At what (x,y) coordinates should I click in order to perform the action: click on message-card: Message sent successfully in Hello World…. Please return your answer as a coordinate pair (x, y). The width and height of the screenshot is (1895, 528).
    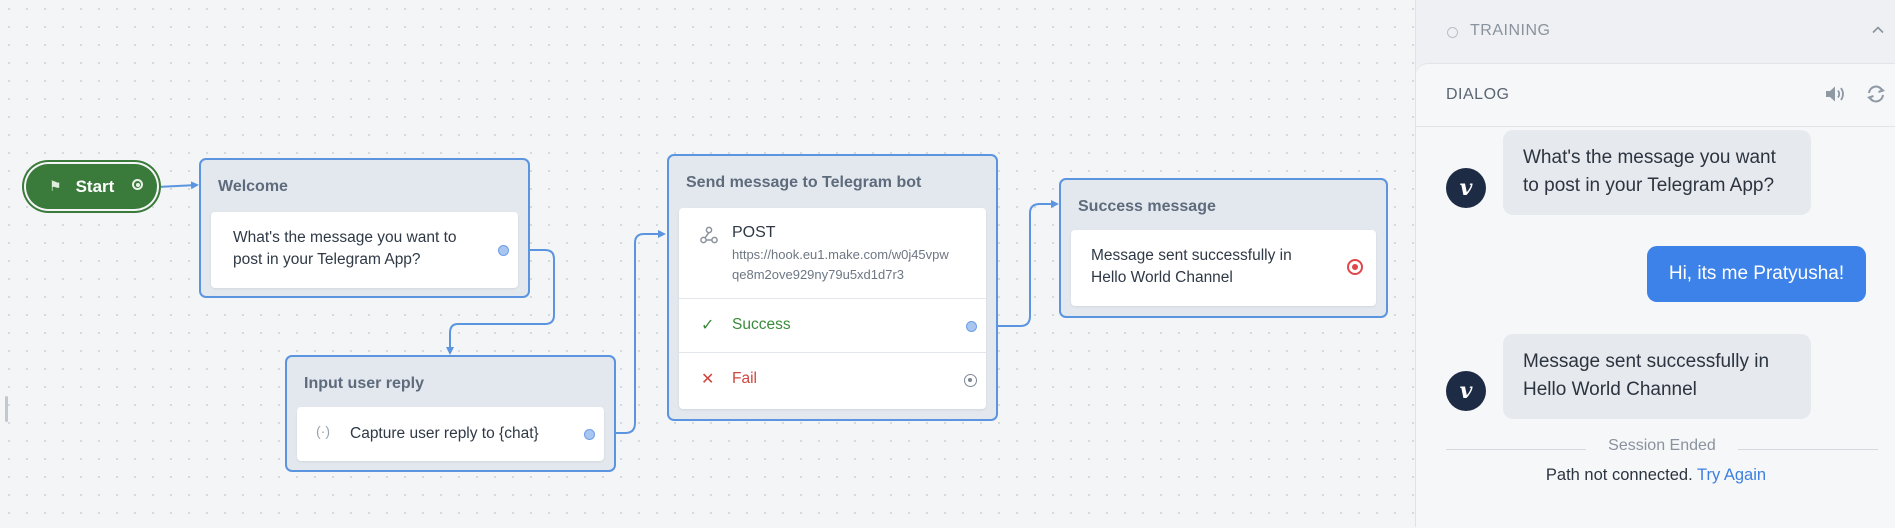
    Looking at the image, I should click on (1223, 268).